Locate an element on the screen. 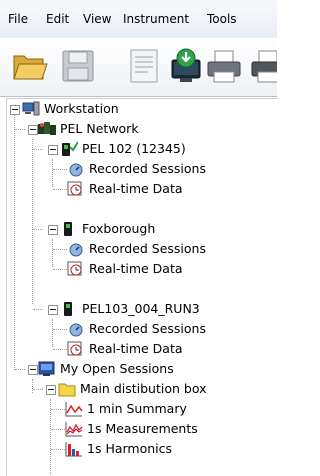 The height and width of the screenshot is (476, 320). print-preview-button is located at coordinates (262, 66).